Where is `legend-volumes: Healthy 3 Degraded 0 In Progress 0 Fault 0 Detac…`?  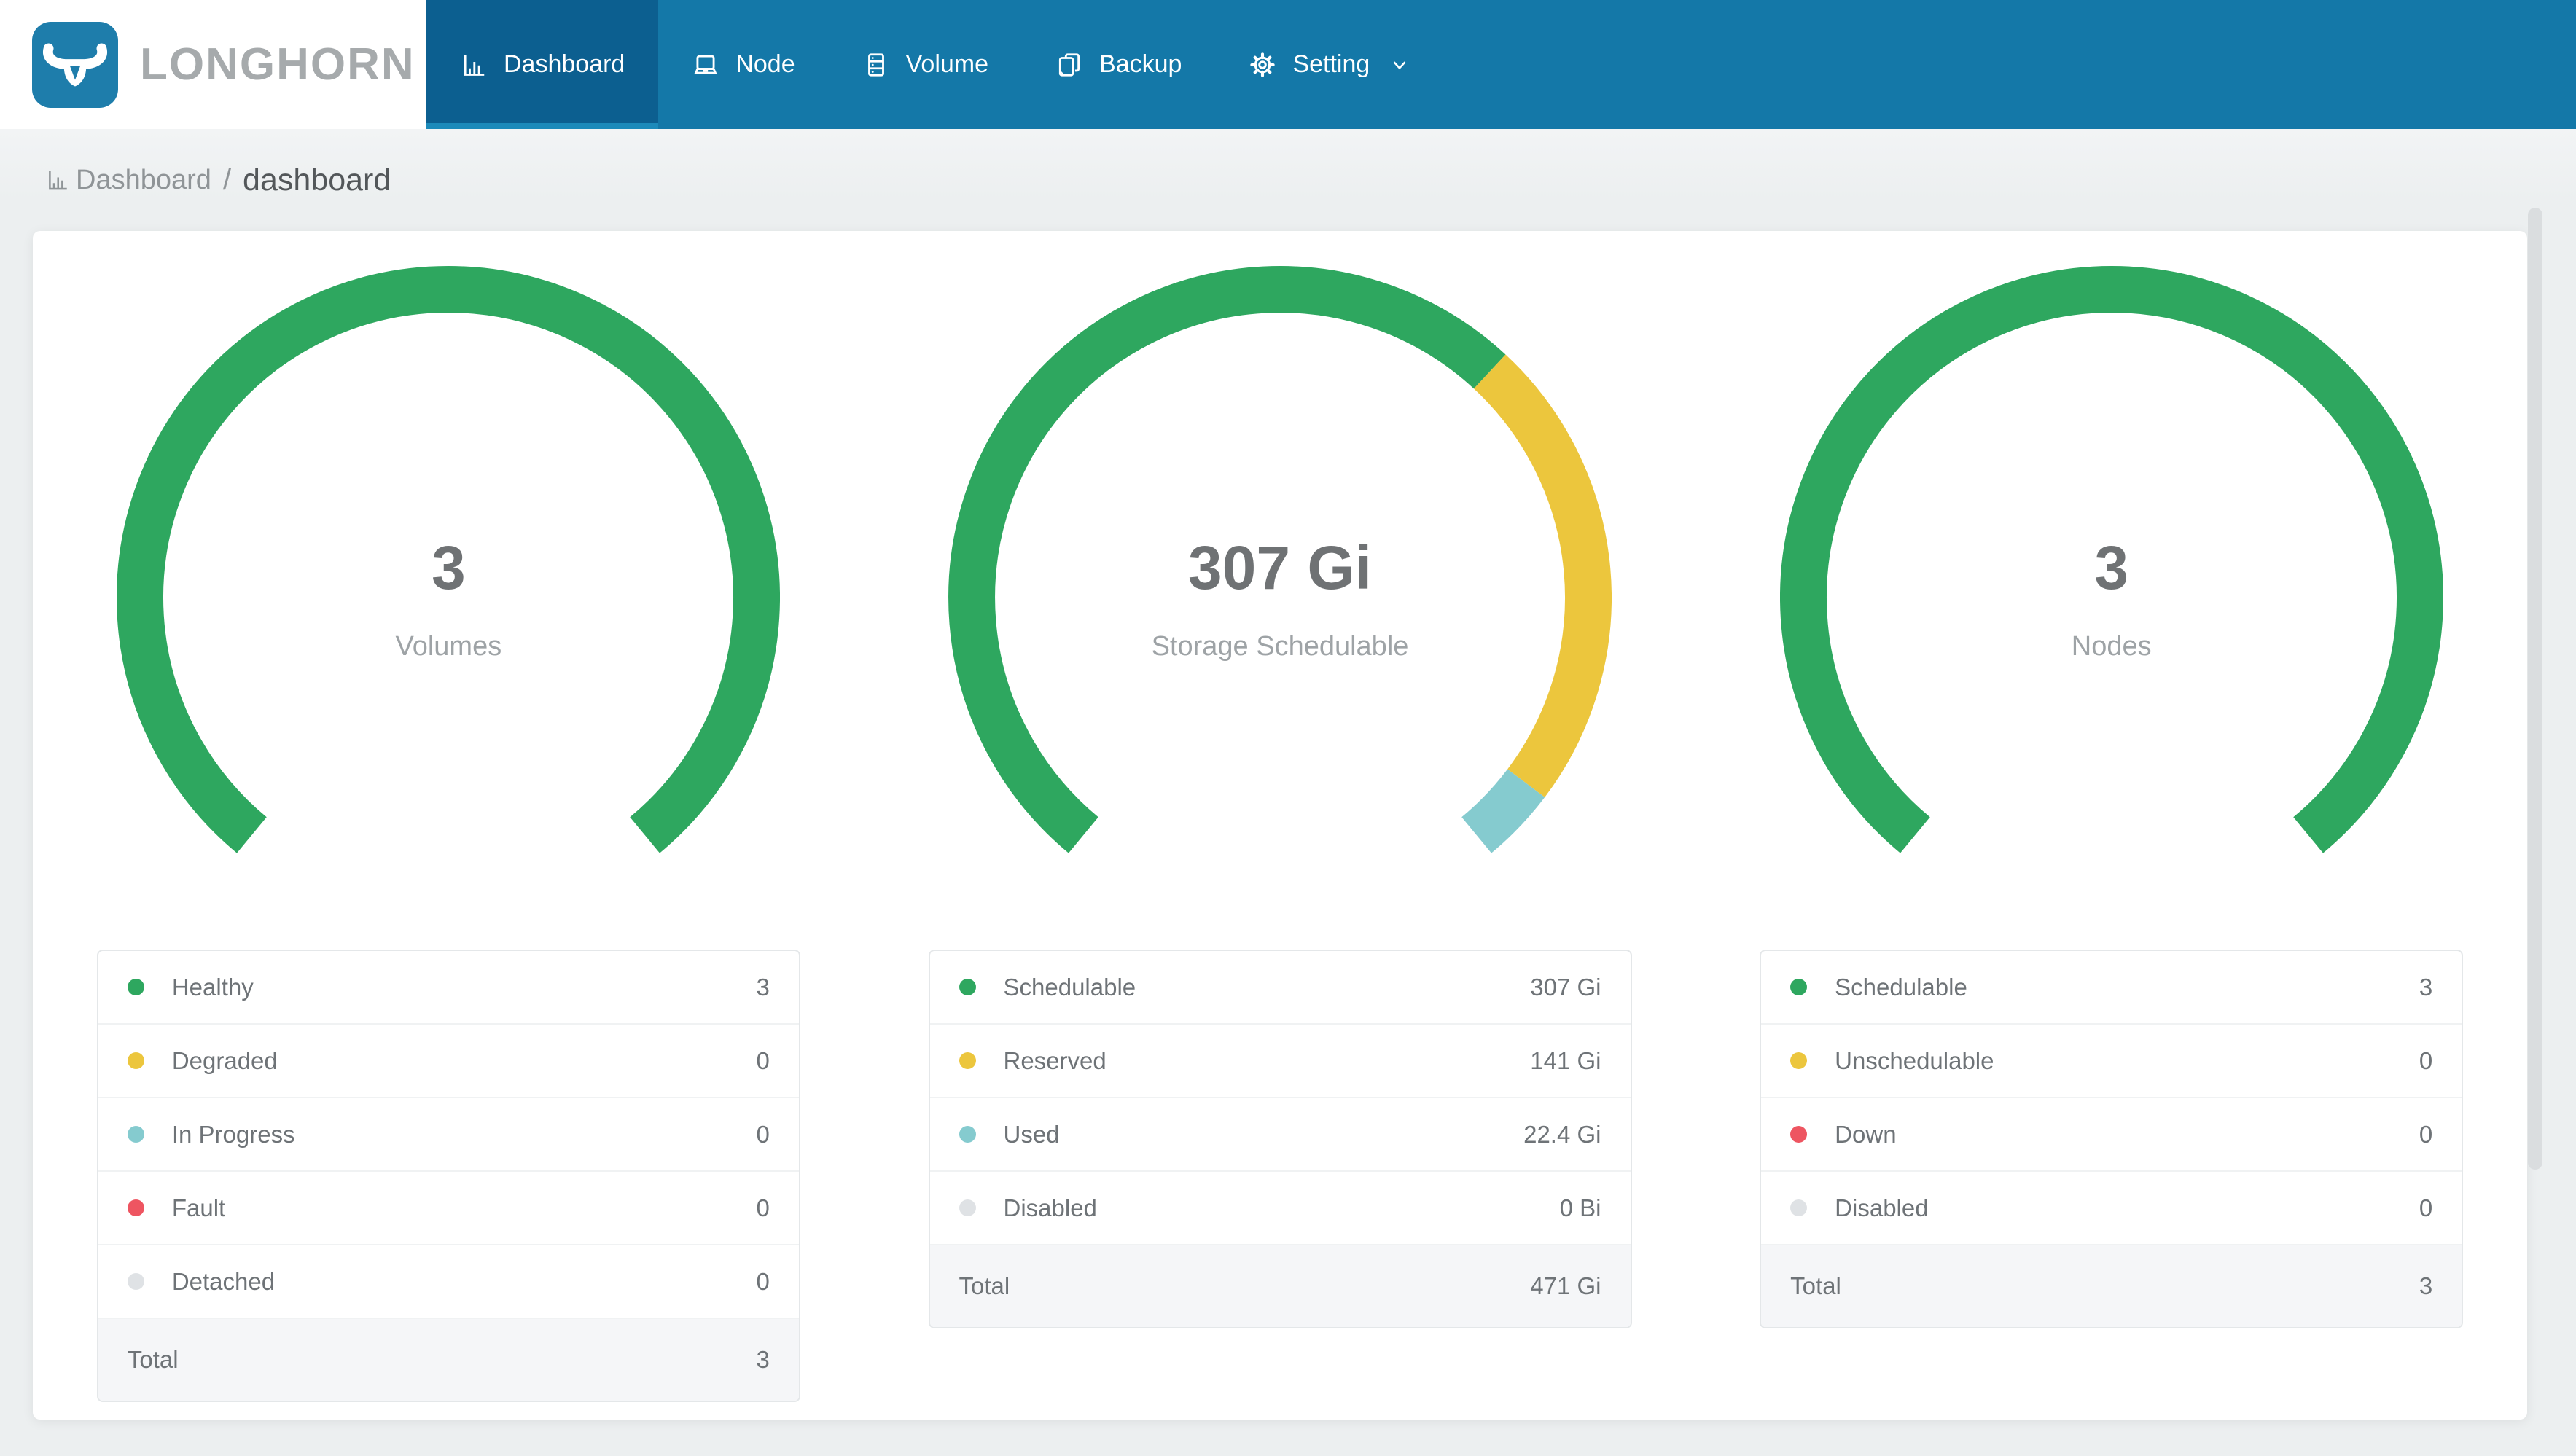 legend-volumes: Healthy 3 Degraded 0 In Progress 0 Fault 0 Detac… is located at coordinates (448, 1176).